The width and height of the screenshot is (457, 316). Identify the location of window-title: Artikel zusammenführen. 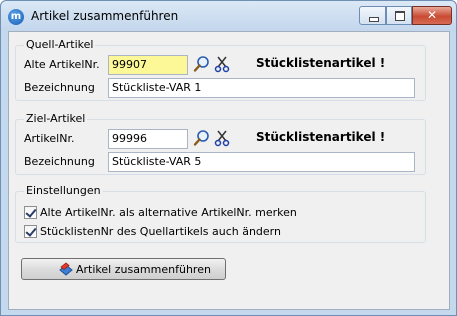
(105, 16).